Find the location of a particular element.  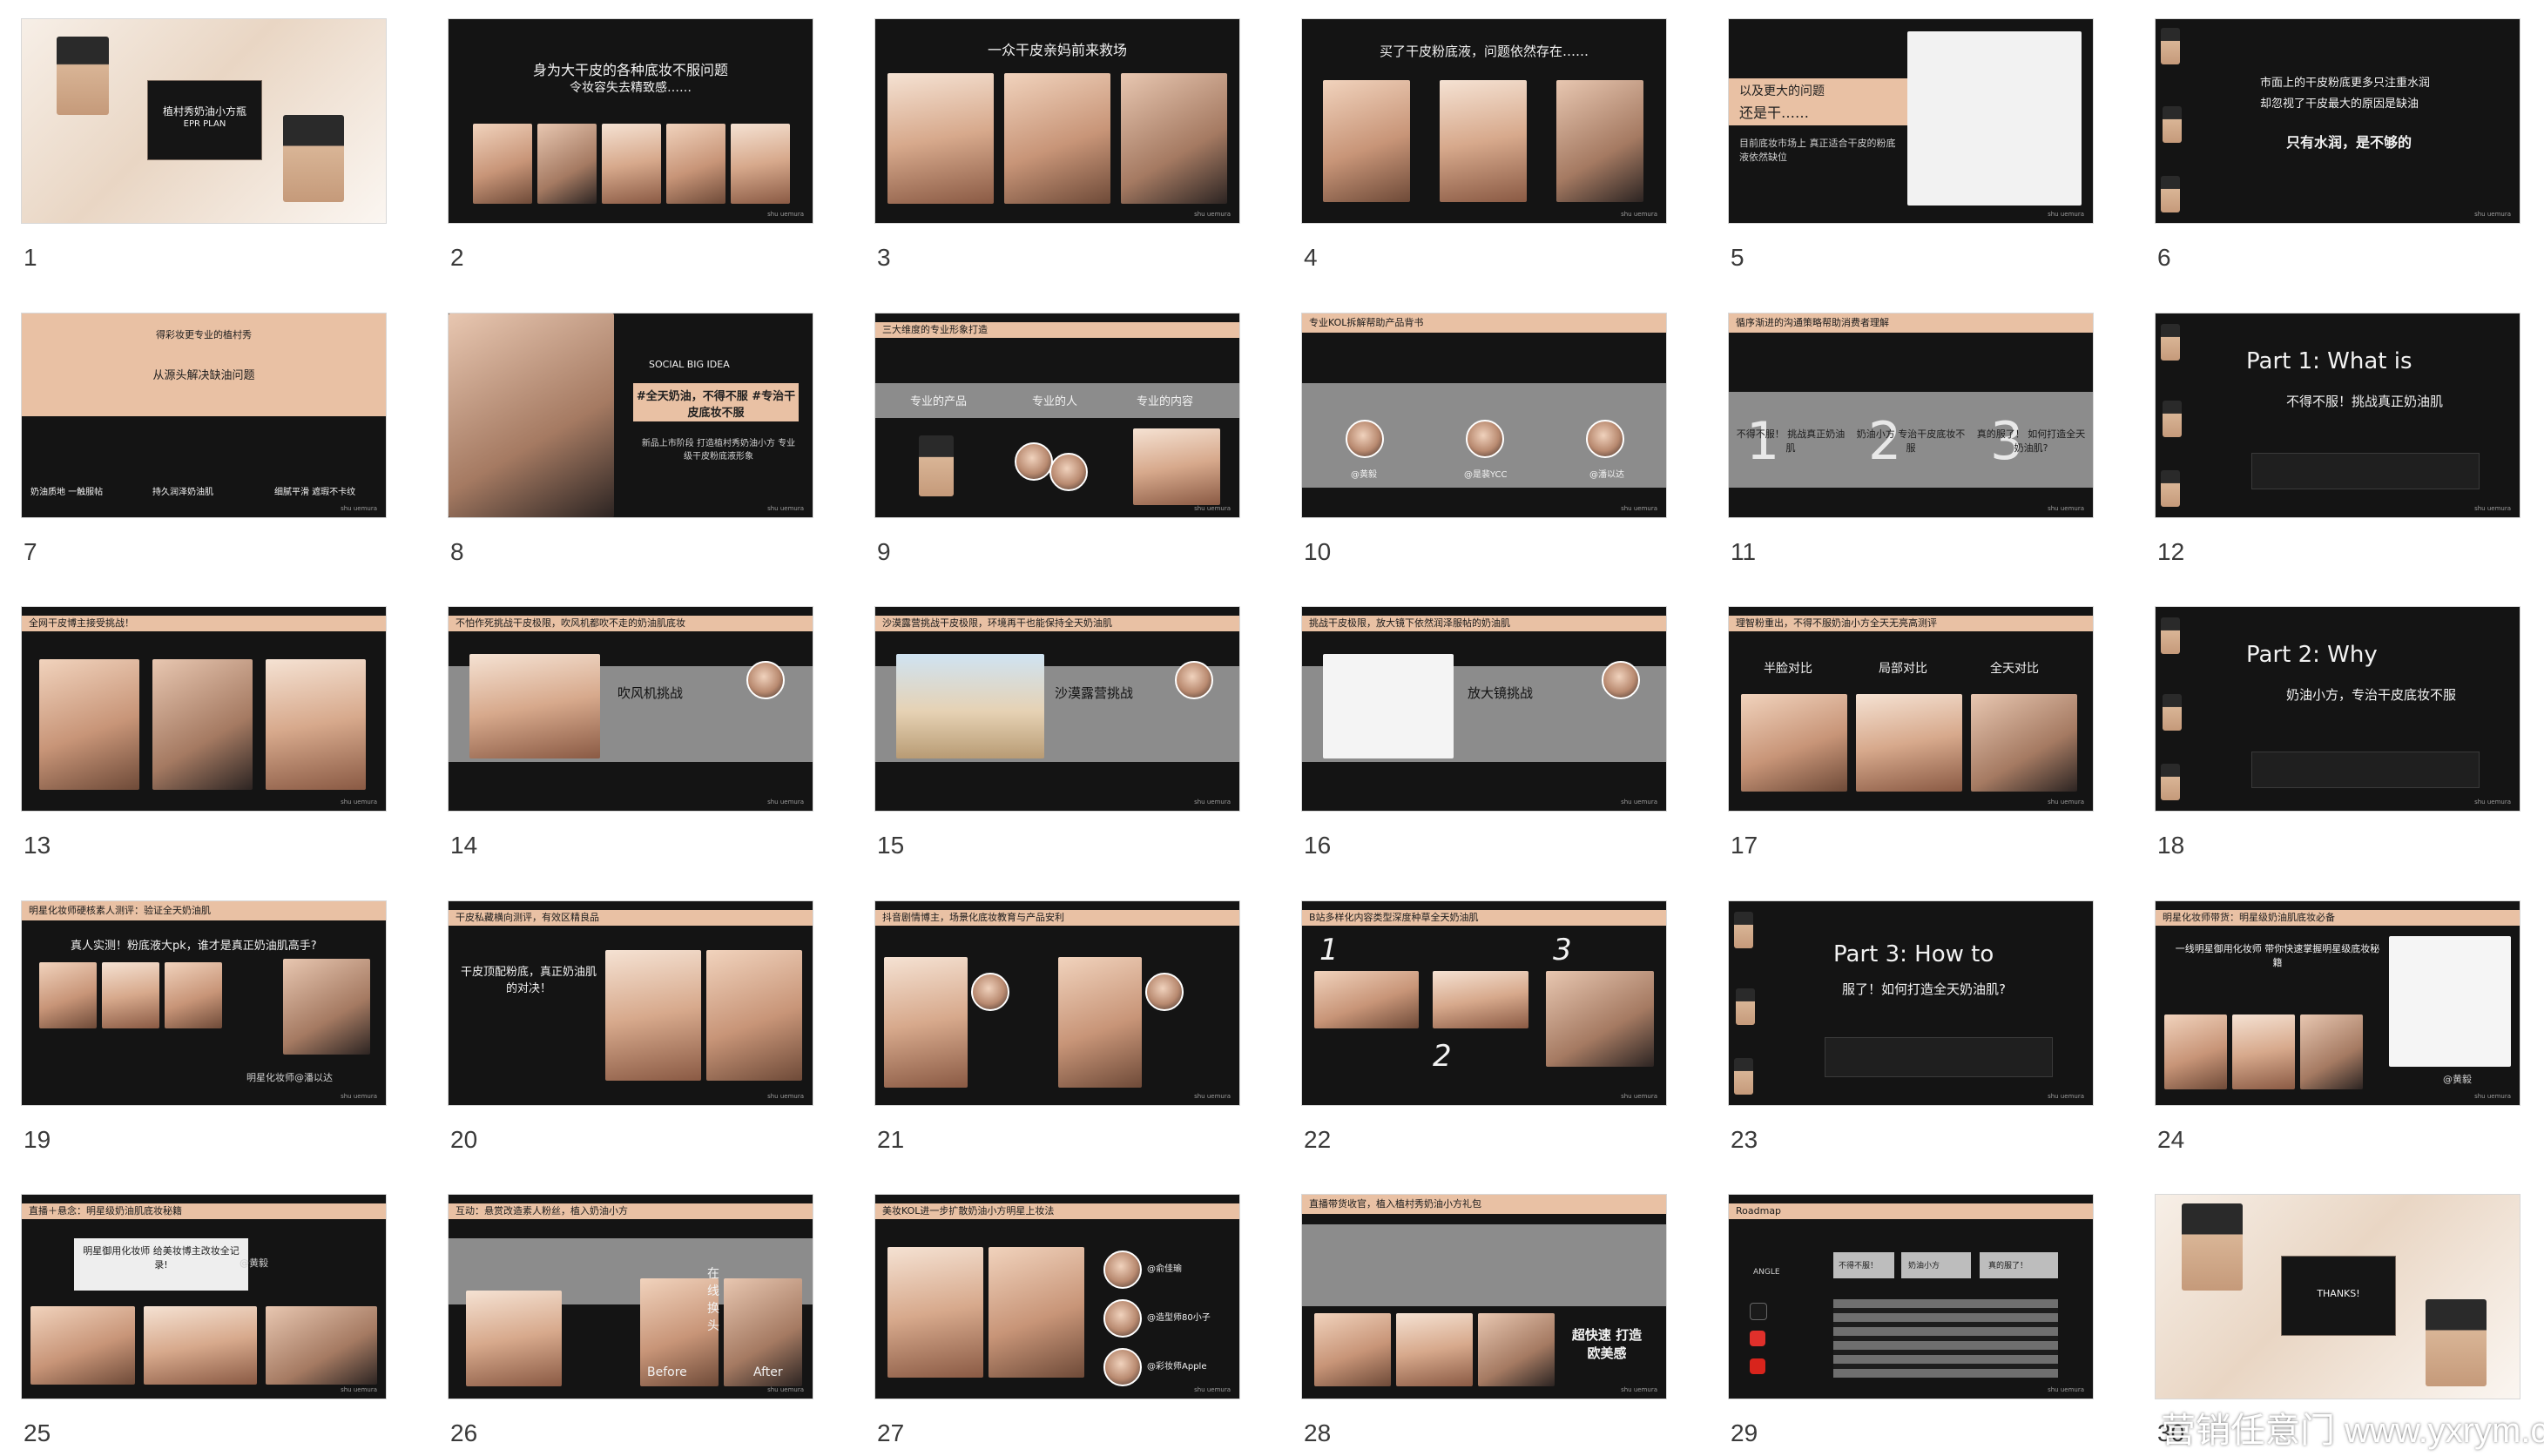

slide-subtitle: 服了！如何打造全天奶油肌? is located at coordinates (1924, 989).